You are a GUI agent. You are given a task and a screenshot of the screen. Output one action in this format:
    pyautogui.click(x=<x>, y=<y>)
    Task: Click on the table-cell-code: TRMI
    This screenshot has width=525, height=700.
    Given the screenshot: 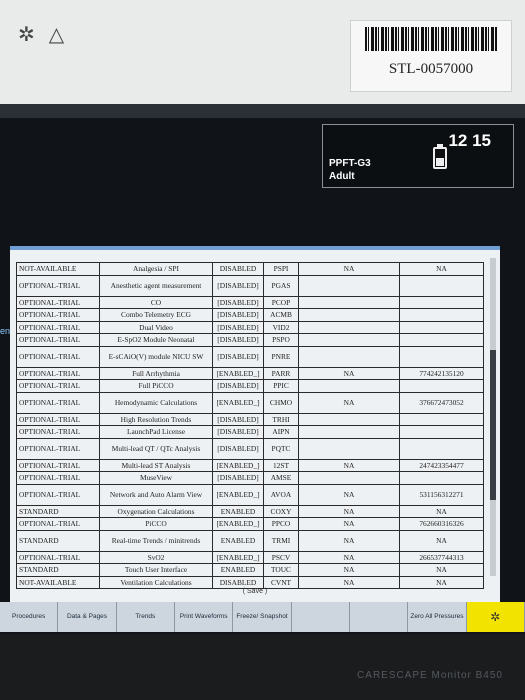 What is the action you would take?
    pyautogui.click(x=281, y=540)
    